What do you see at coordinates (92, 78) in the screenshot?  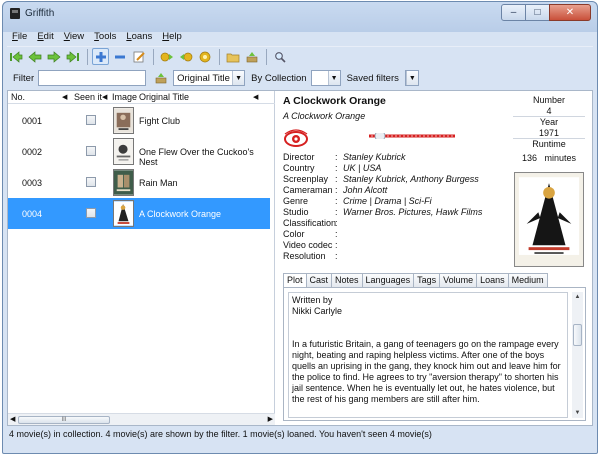 I see `filter-input` at bounding box center [92, 78].